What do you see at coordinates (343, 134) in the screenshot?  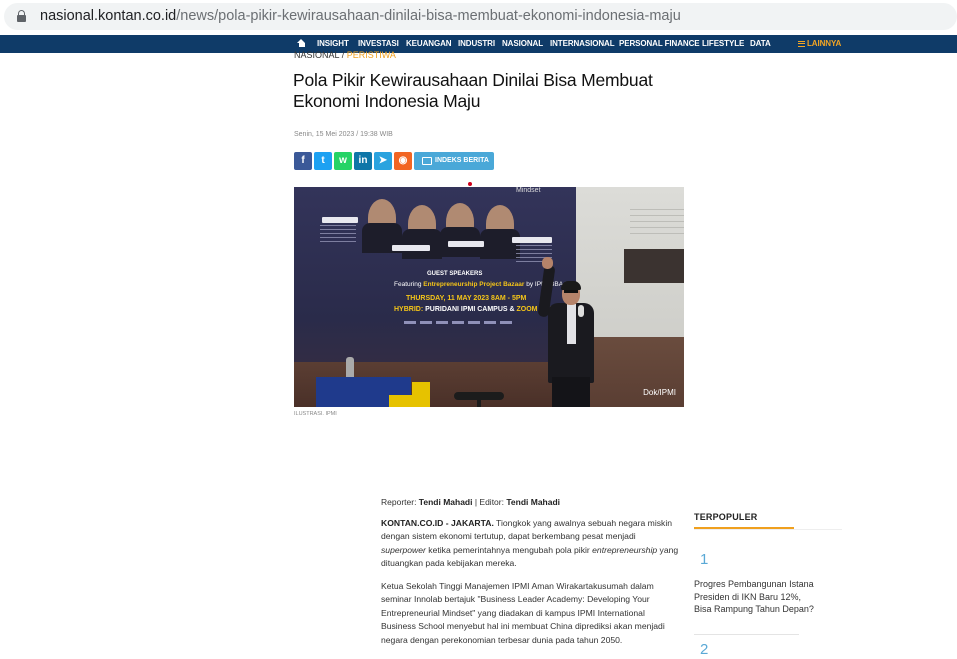 I see `article-date: Senin, 15 Mei 2023 / 19:38 WIB` at bounding box center [343, 134].